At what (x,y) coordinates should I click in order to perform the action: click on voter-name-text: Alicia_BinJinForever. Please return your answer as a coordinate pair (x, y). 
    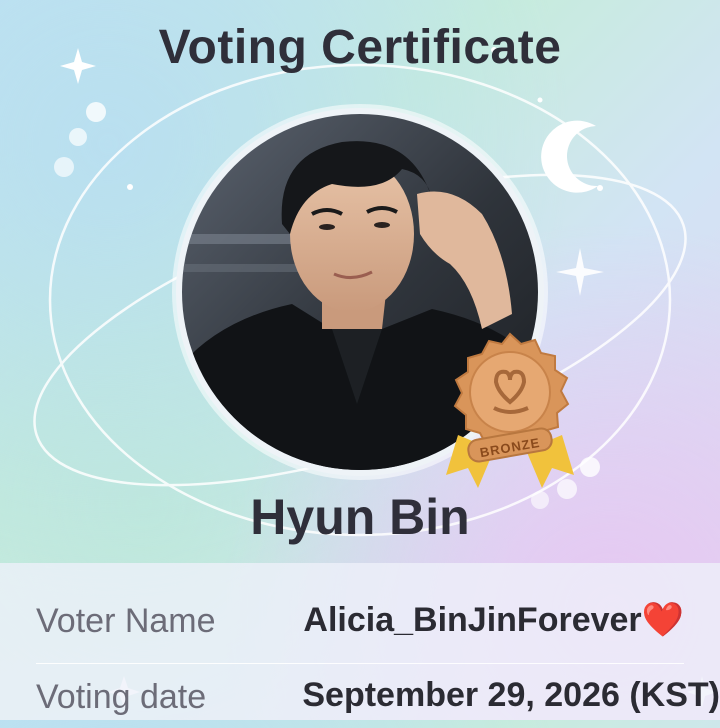
    Looking at the image, I should click on (472, 620).